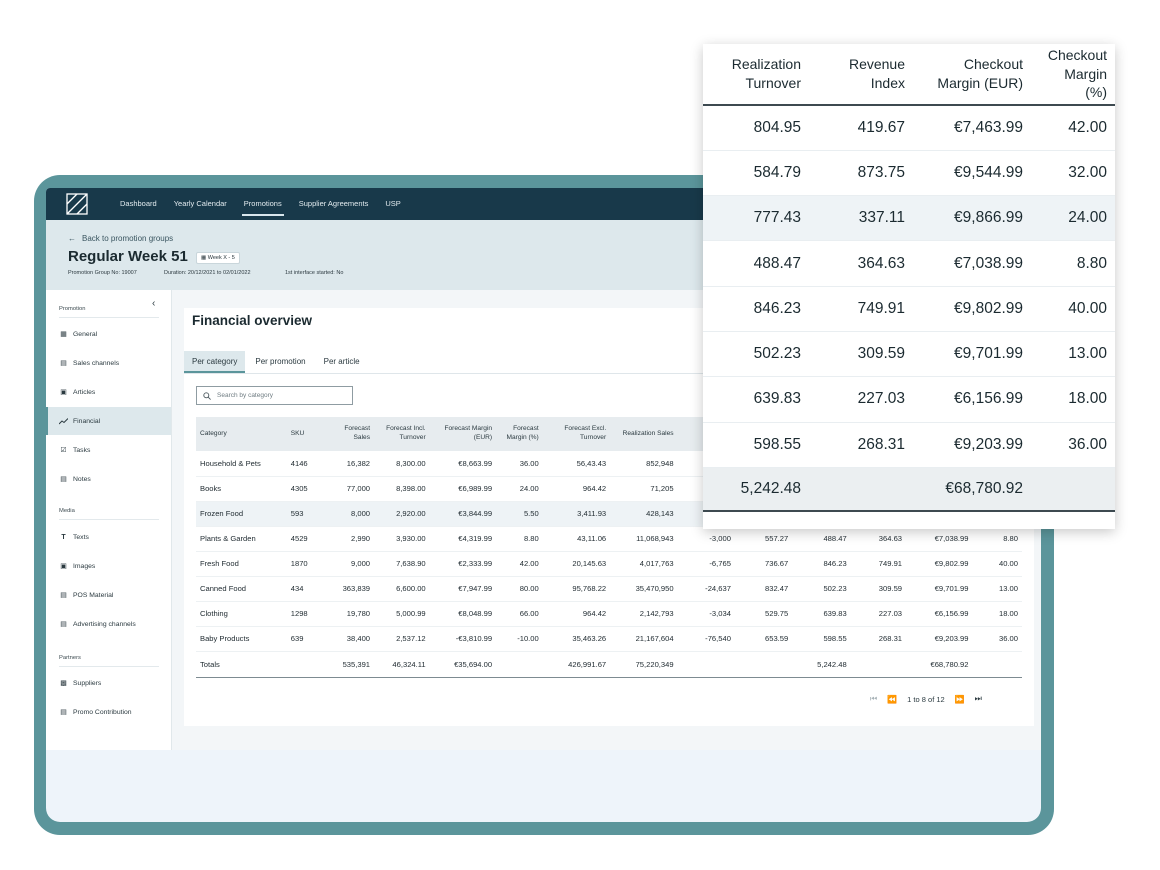  Describe the element at coordinates (108, 566) in the screenshot. I see `sidebar-item-images: ▣ Images` at that location.